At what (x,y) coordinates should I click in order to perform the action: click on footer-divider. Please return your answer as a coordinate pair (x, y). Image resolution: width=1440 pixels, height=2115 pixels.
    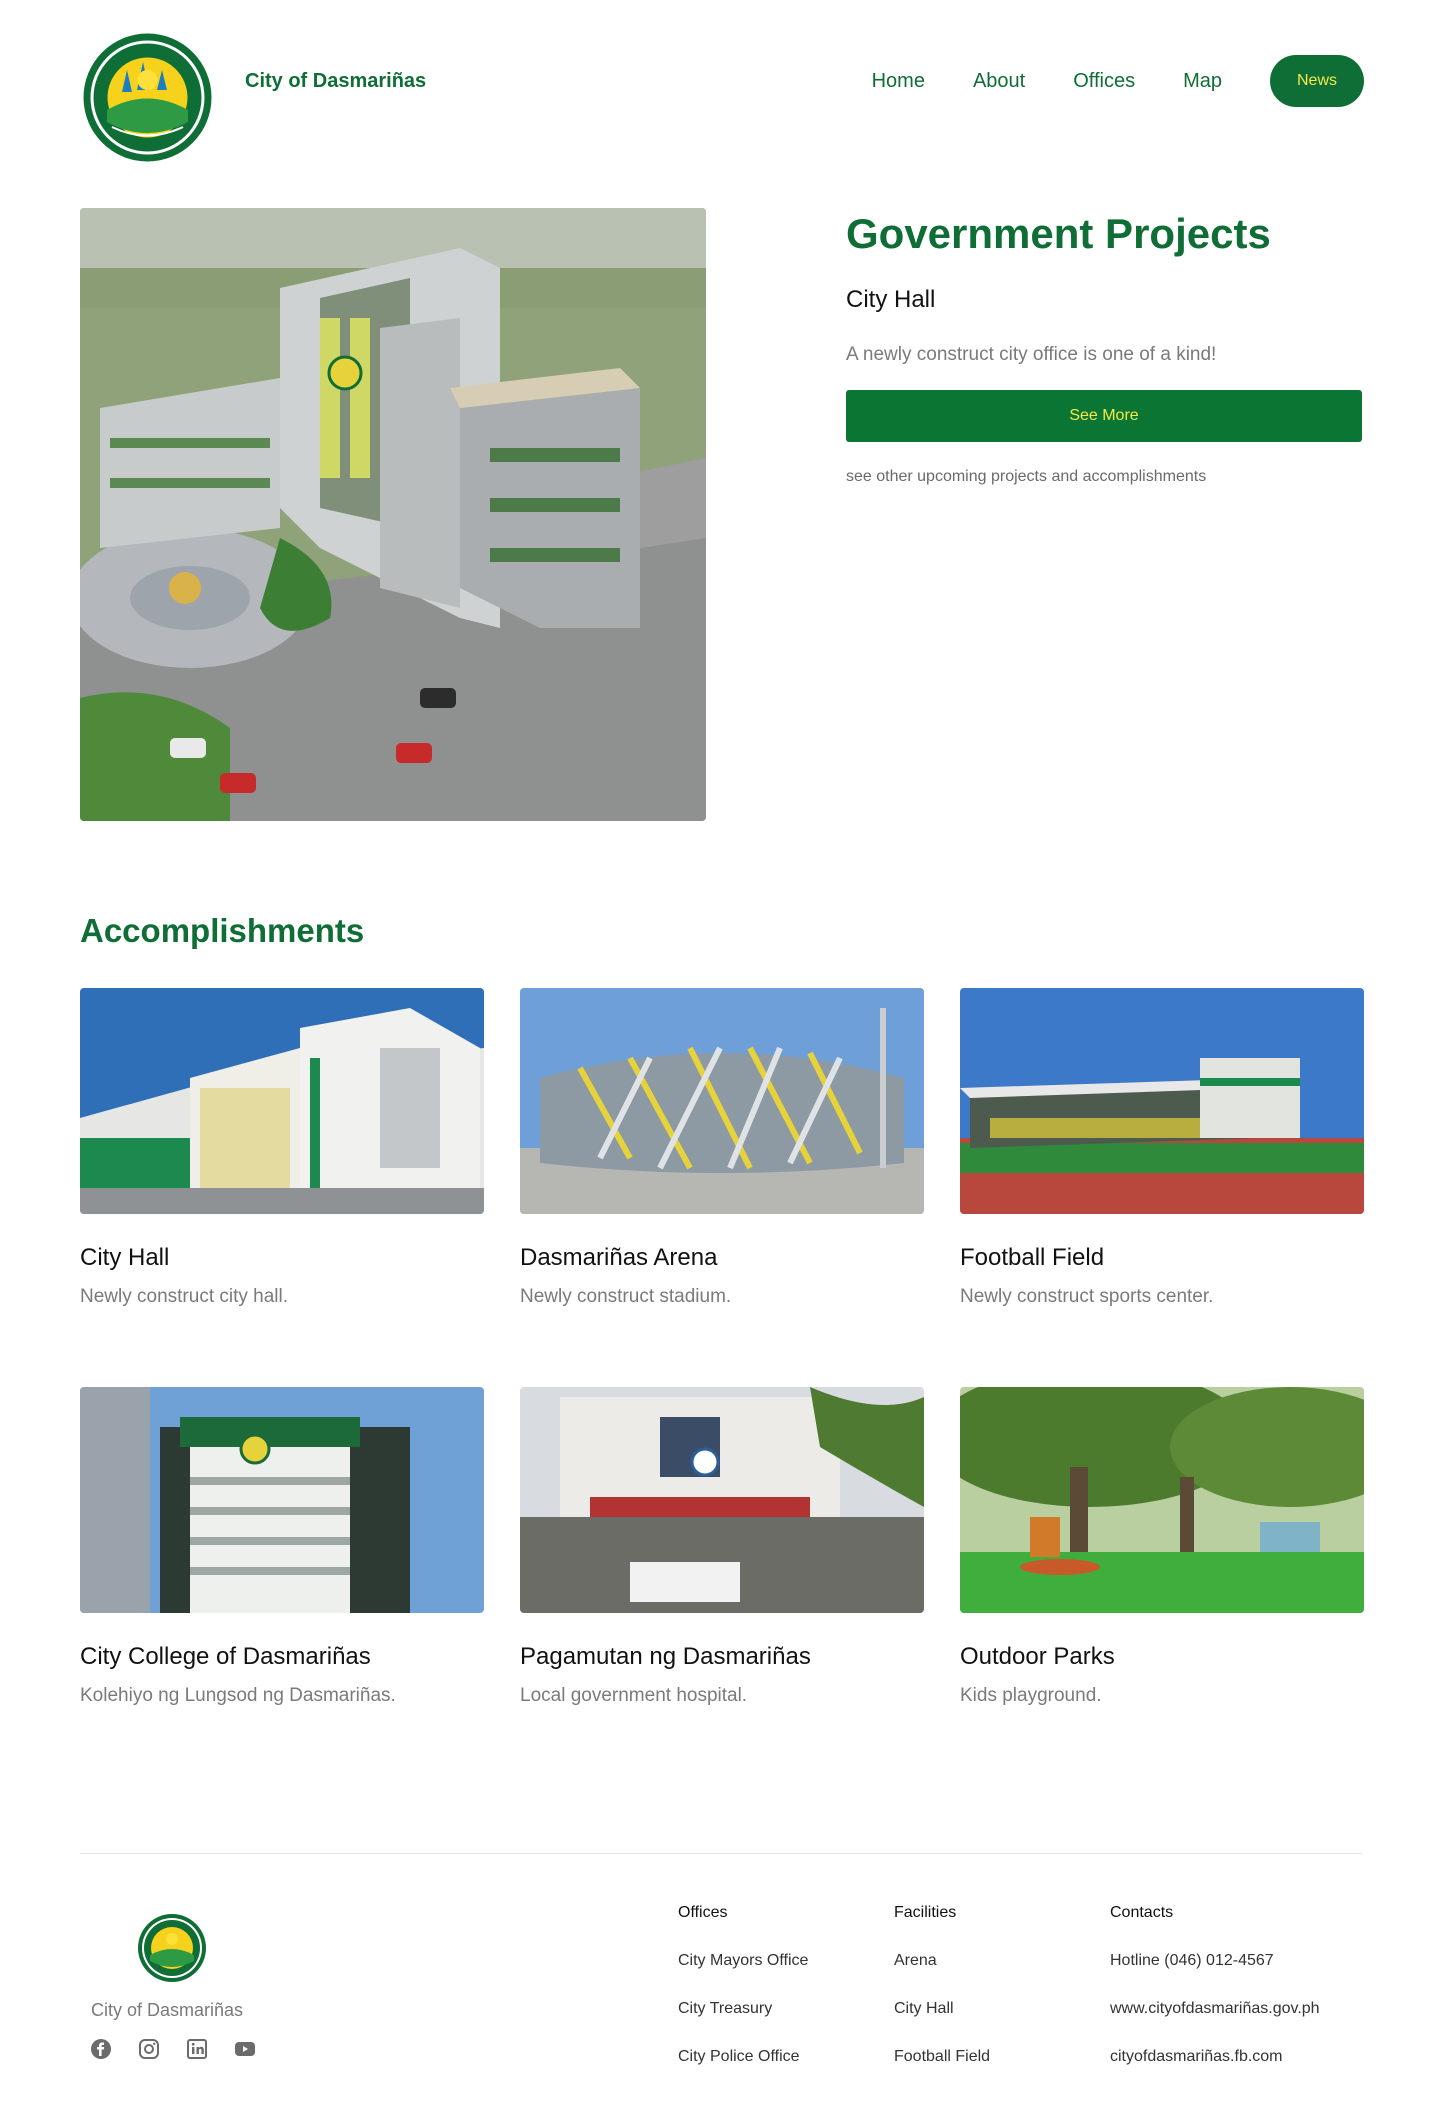
    Looking at the image, I should click on (721, 1853).